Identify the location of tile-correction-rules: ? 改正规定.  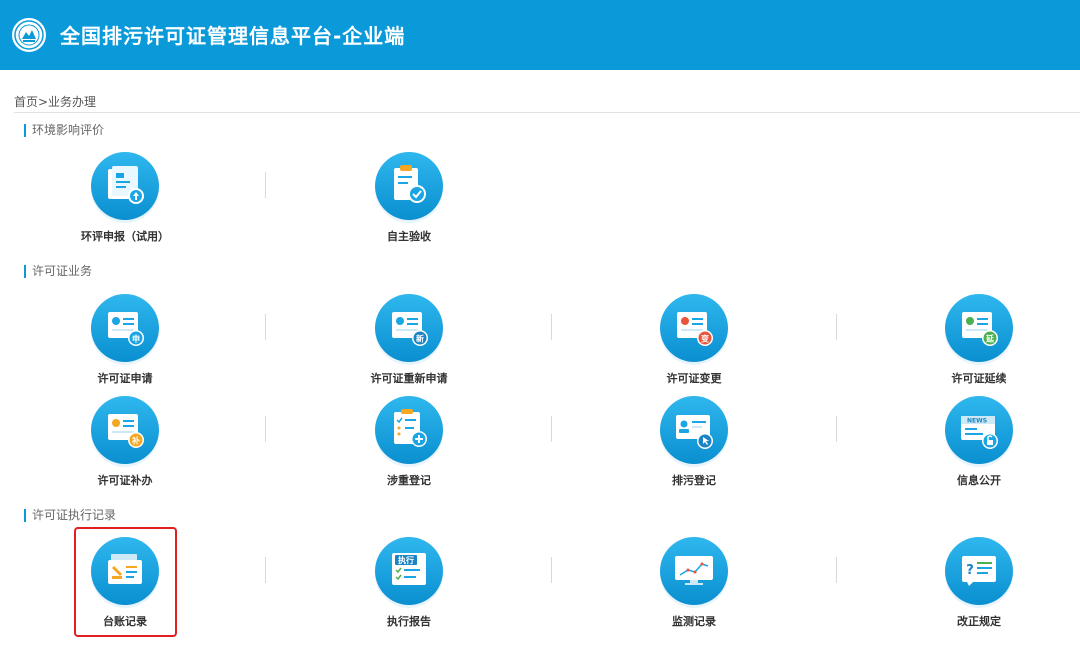
(979, 587).